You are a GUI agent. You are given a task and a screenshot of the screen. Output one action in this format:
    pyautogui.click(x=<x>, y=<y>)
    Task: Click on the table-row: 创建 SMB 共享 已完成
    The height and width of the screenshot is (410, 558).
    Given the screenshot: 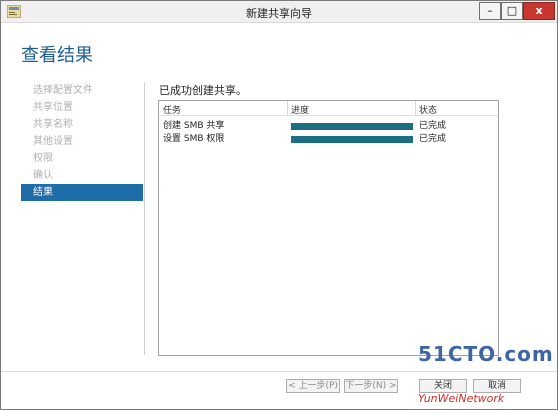 What is the action you would take?
    pyautogui.click(x=328, y=126)
    